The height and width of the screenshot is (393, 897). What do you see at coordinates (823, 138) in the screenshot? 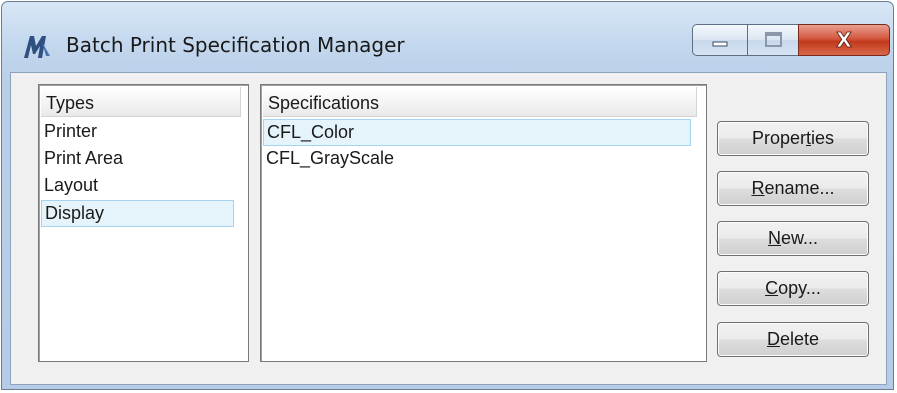
I see `properties-label-post: ies` at bounding box center [823, 138].